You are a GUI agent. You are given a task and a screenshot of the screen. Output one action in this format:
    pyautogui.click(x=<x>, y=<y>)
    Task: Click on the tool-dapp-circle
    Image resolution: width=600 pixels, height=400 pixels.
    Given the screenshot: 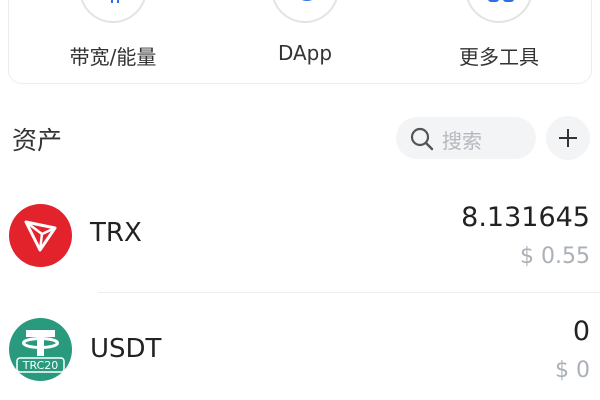 What is the action you would take?
    pyautogui.click(x=305, y=11)
    